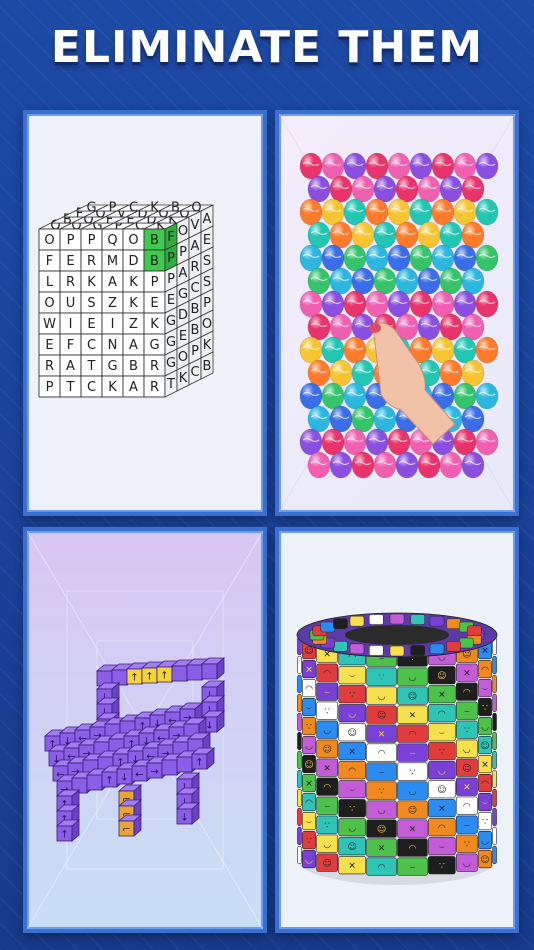 The image size is (534, 950). Describe the element at coordinates (195, 225) in the screenshot. I see `cube-letter: V` at that location.